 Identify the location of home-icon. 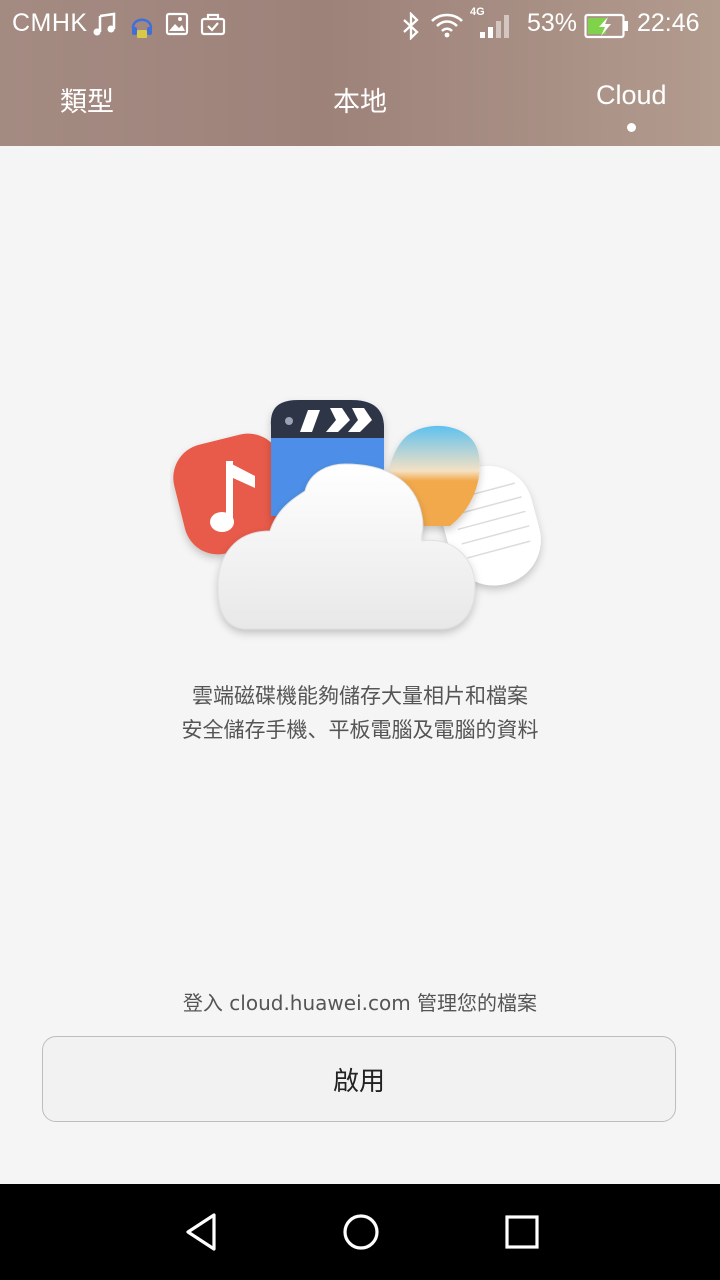
(361, 1232).